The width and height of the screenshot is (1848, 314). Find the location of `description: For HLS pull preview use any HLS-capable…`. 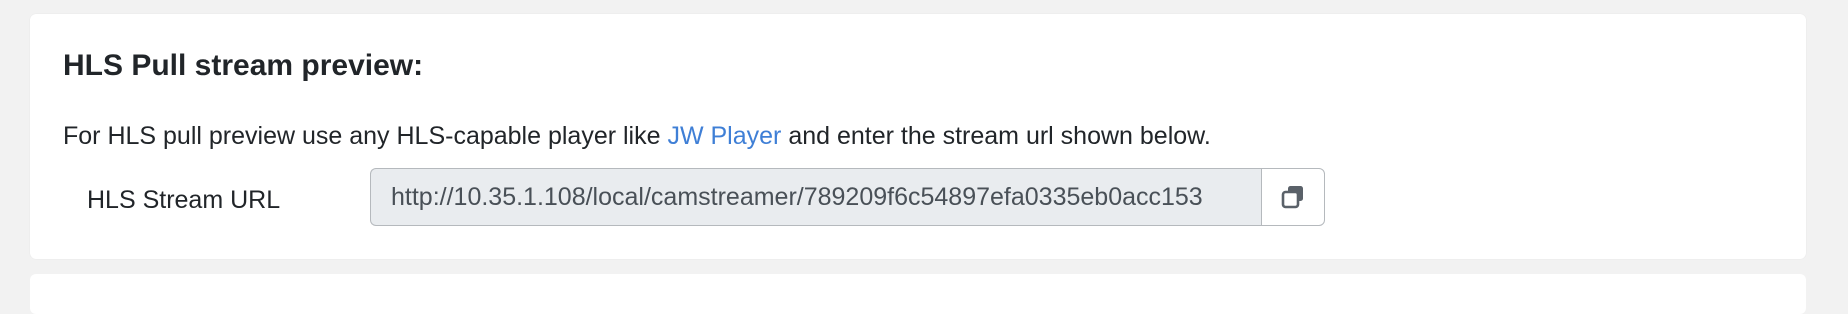

description: For HLS pull preview use any HLS-capable… is located at coordinates (637, 136).